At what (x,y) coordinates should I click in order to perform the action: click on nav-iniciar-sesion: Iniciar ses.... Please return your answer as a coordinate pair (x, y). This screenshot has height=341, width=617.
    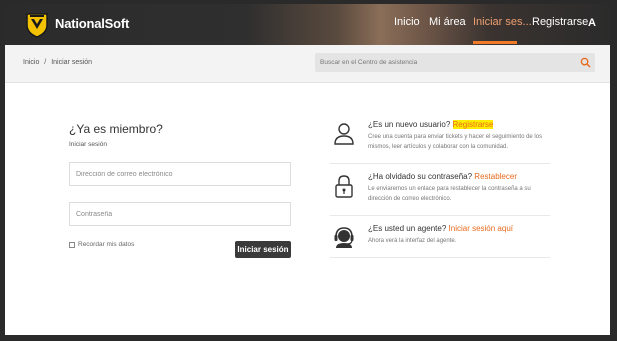
    Looking at the image, I should click on (502, 22).